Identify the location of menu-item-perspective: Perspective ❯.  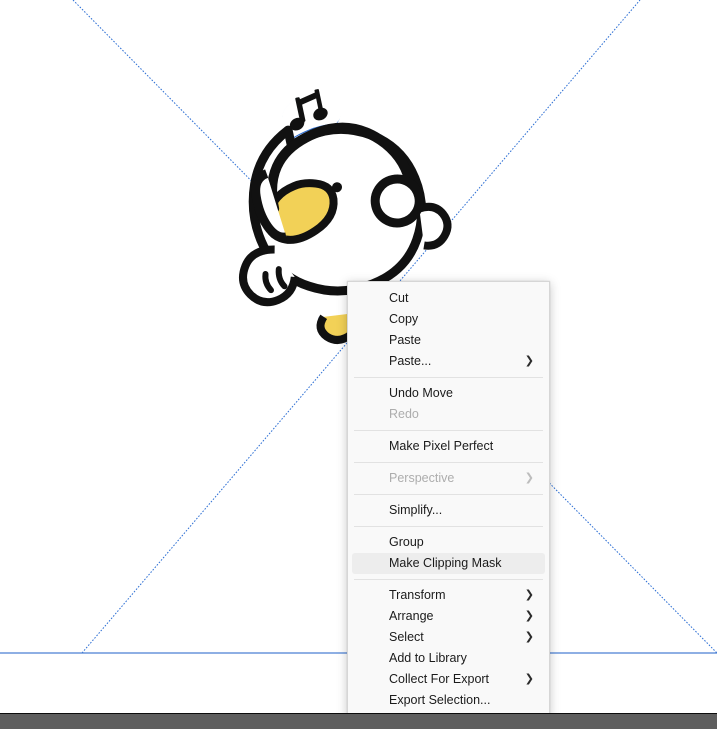
(448, 478).